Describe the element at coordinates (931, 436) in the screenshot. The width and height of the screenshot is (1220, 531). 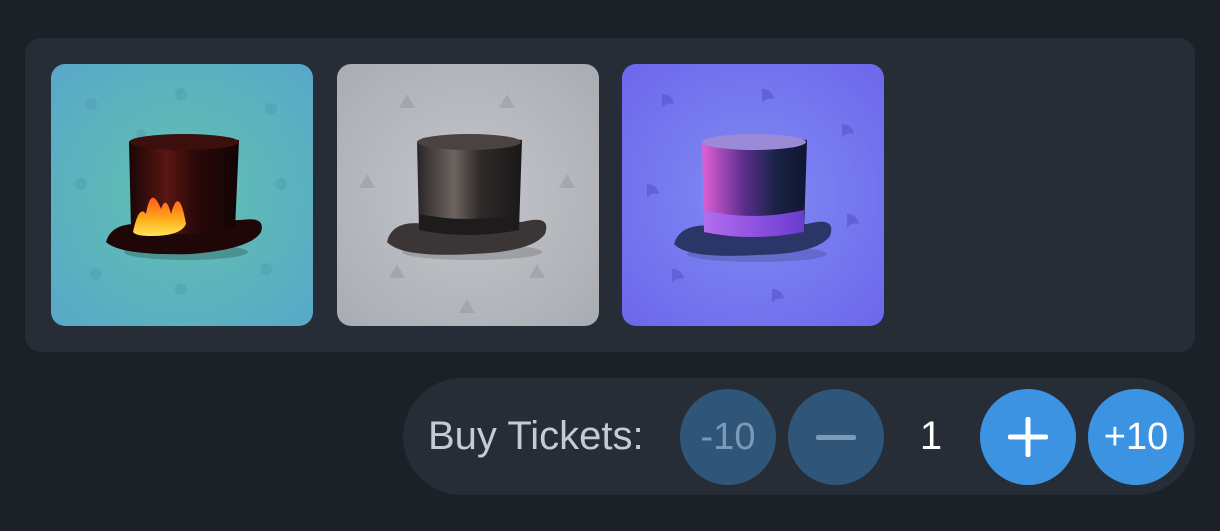
I see `ticket-quantity: 1` at that location.